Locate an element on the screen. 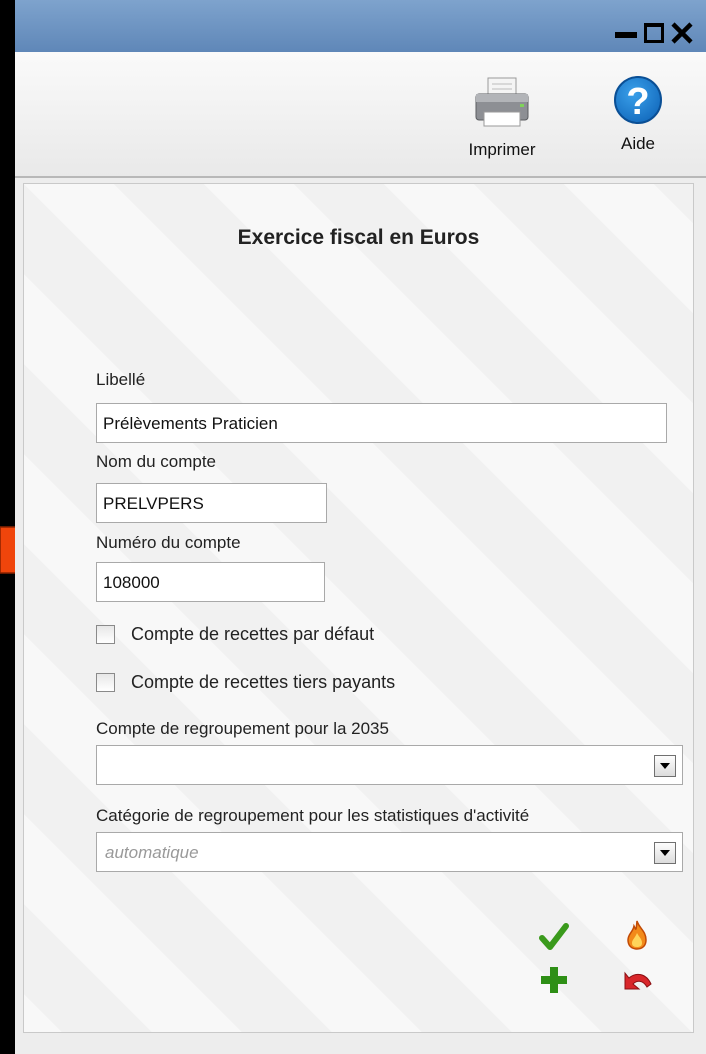 The height and width of the screenshot is (1054, 706). checkbox-recettes-defaut: Compte de recettes par défaut is located at coordinates (235, 634).